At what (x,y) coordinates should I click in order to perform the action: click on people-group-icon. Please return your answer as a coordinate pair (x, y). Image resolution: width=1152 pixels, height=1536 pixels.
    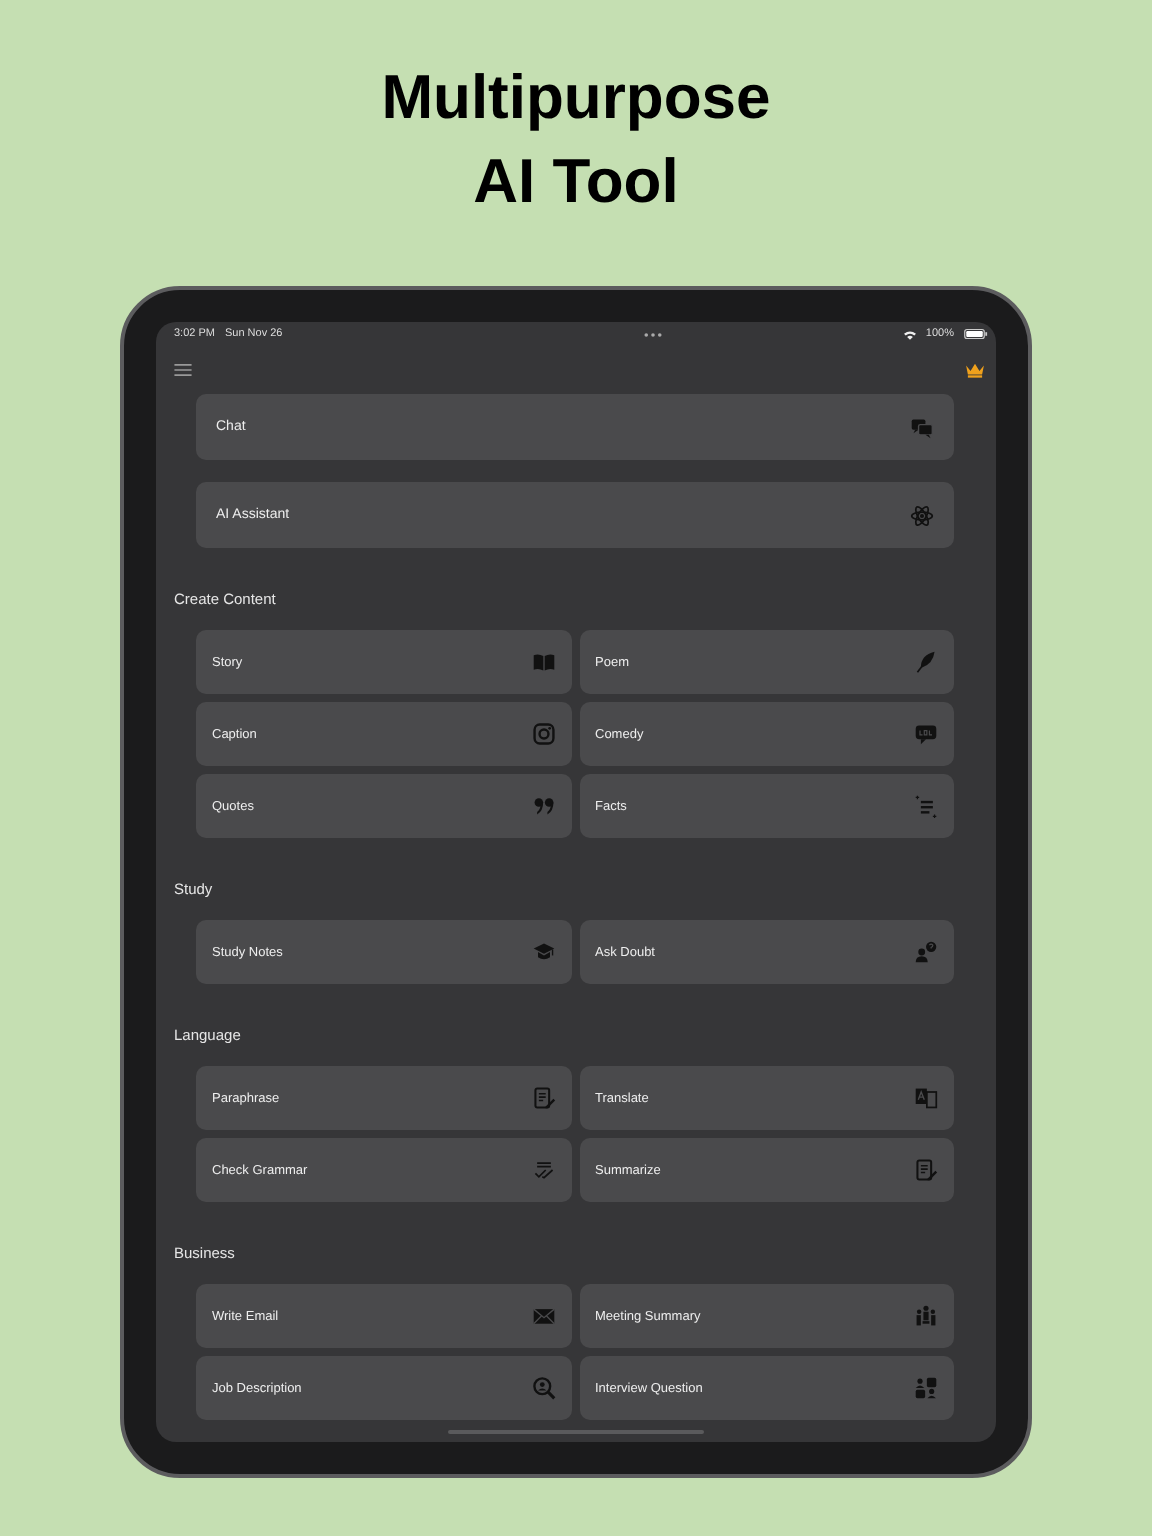
    Looking at the image, I should click on (926, 1316).